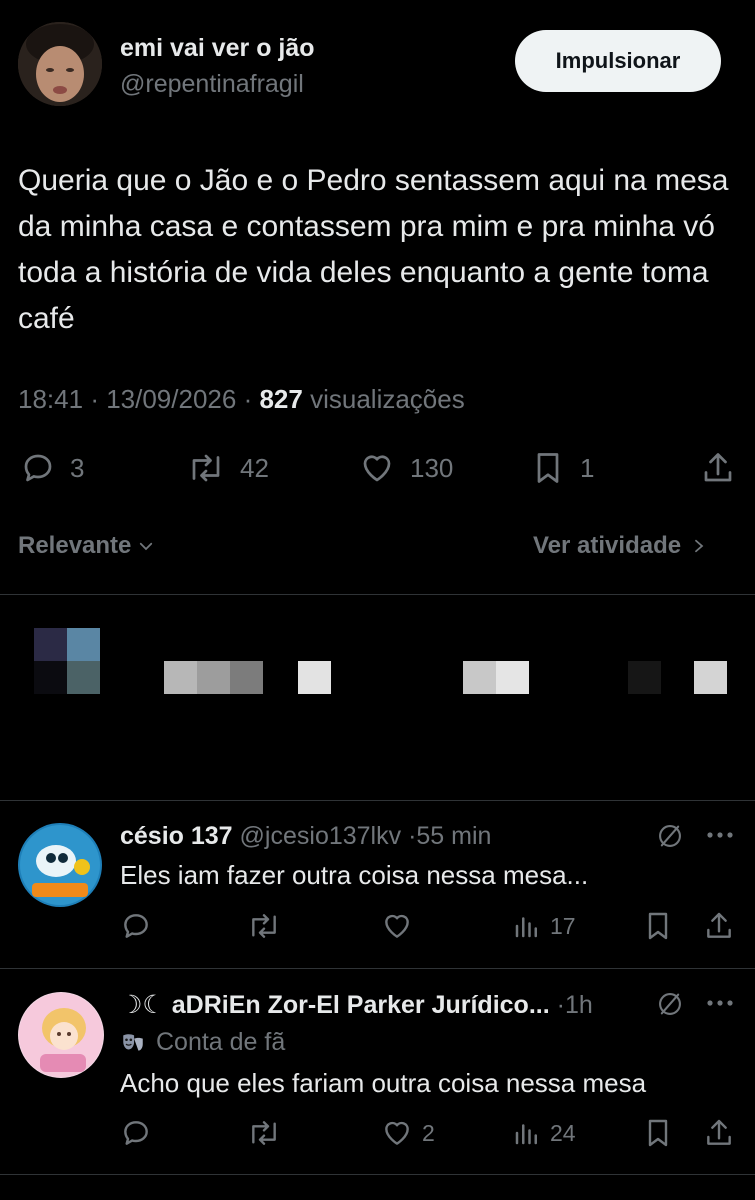 The image size is (755, 1200). I want to click on chevron-down-icon, so click(146, 546).